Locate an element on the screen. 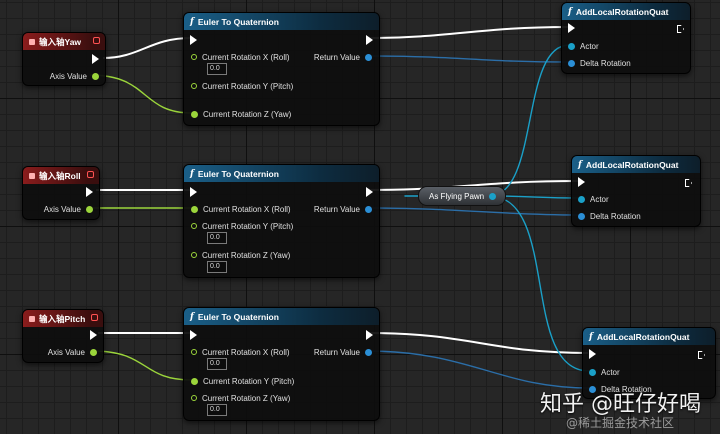 The height and width of the screenshot is (434, 720). pin-label: Return Value is located at coordinates (336, 352).